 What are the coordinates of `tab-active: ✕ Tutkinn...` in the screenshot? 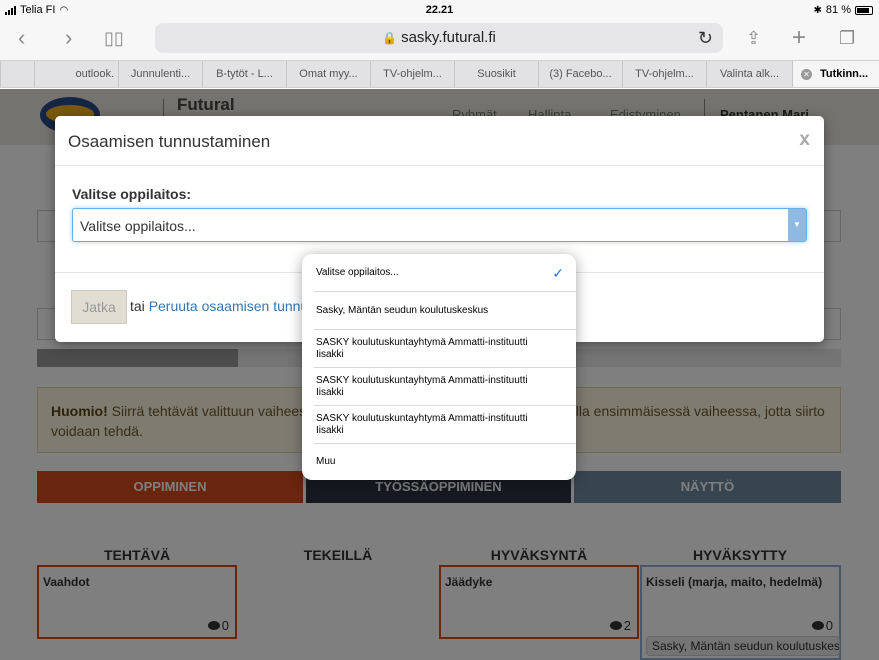 It's located at (835, 74).